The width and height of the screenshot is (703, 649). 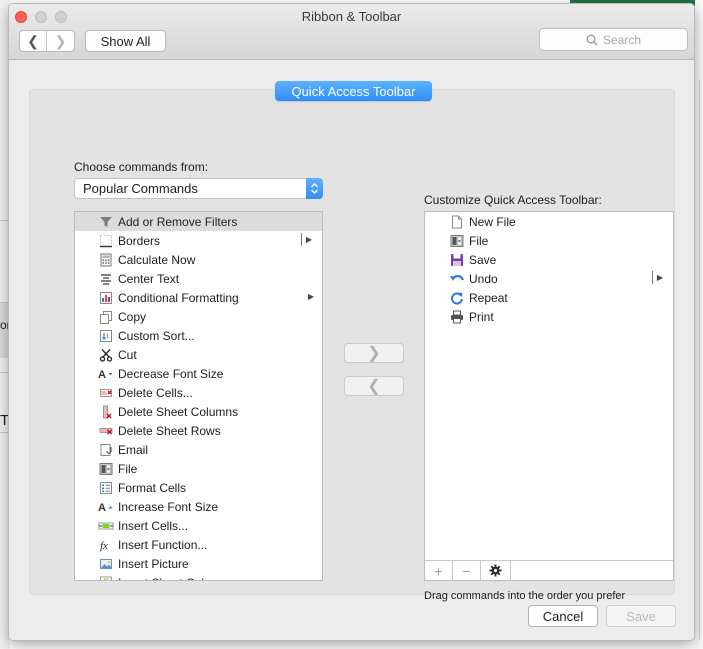 I want to click on add-command-button: ❯, so click(x=374, y=353).